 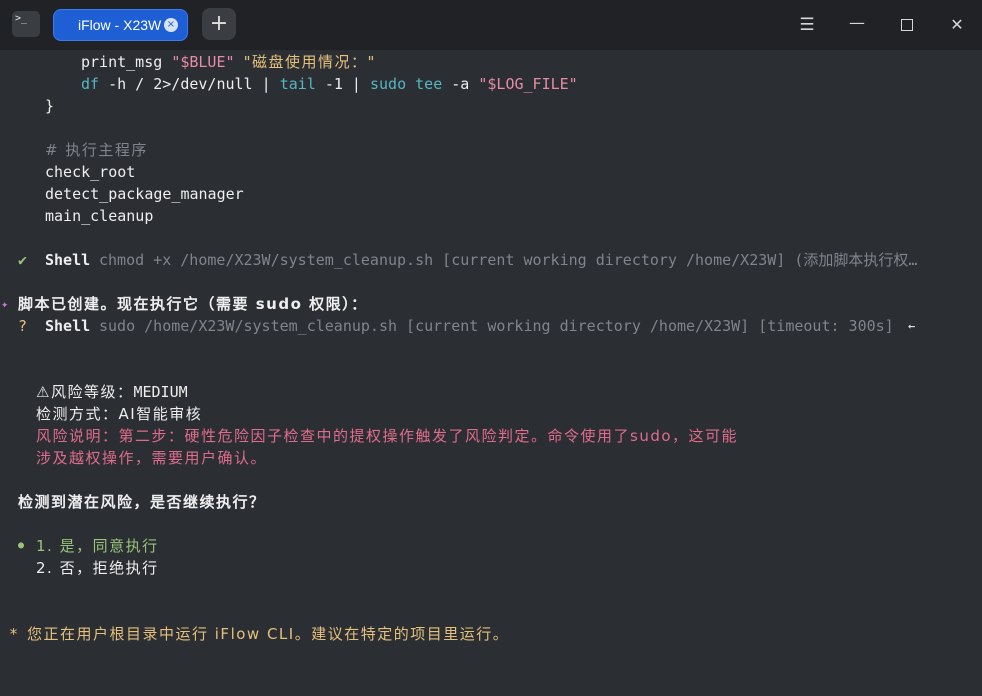 What do you see at coordinates (857, 25) in the screenshot?
I see `minimize-icon: —` at bounding box center [857, 25].